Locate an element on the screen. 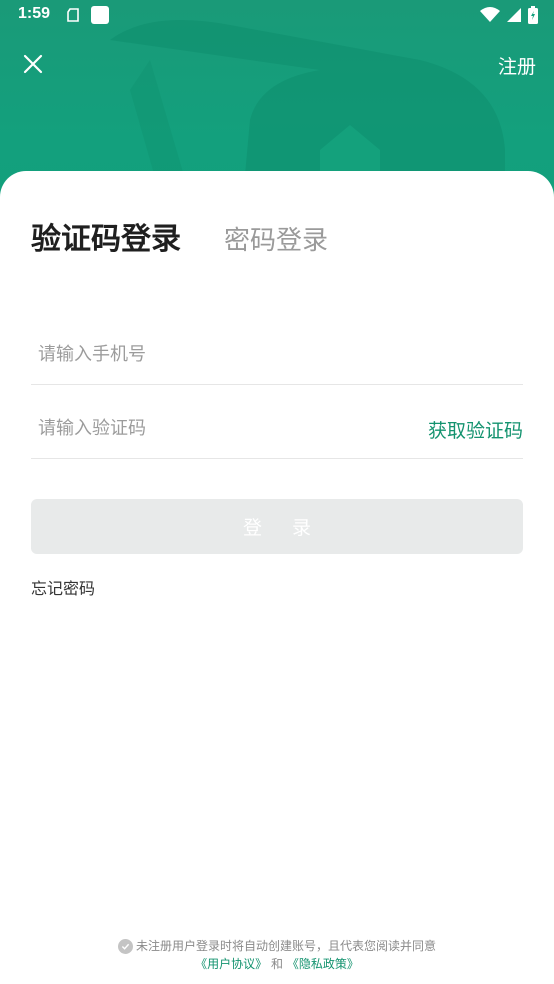  privacy-policy-link: 《隐私政策》 is located at coordinates (323, 964).